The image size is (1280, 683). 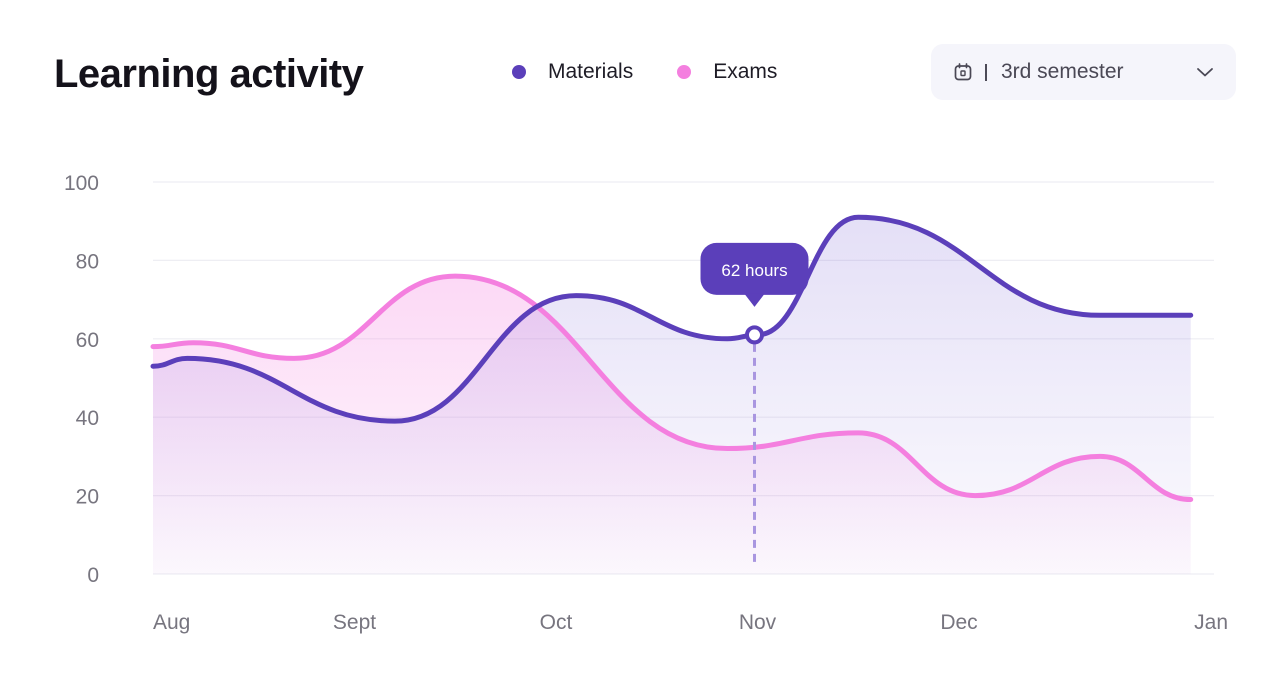 I want to click on hover-point, so click(x=754, y=335).